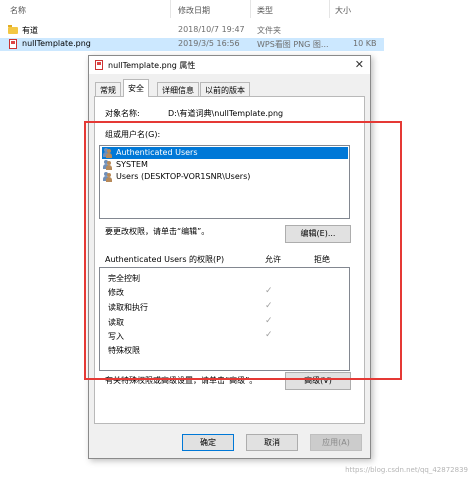 This screenshot has width=474, height=479. Describe the element at coordinates (18, 10) in the screenshot. I see `column-header-name: 名称` at that location.